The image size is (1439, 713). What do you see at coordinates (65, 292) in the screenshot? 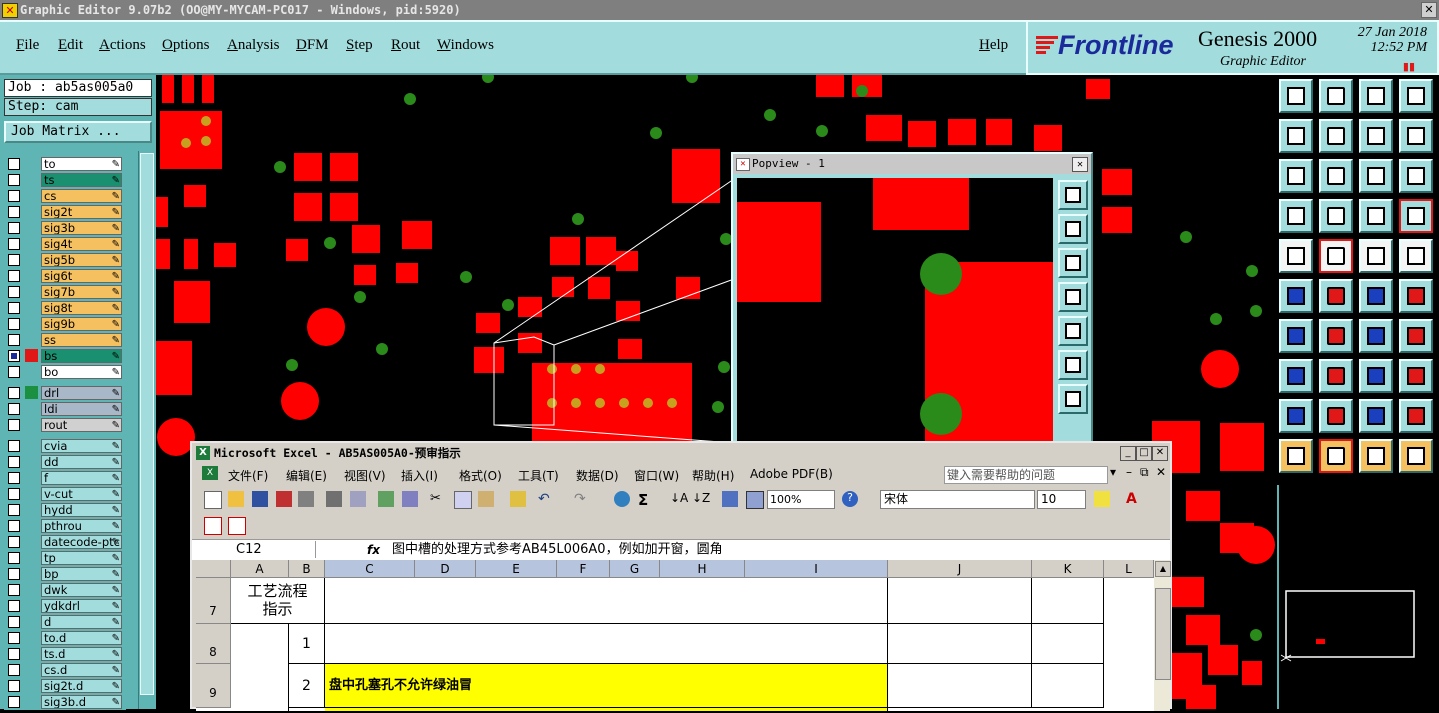
I see `layer-row: sig7b ✎` at bounding box center [65, 292].